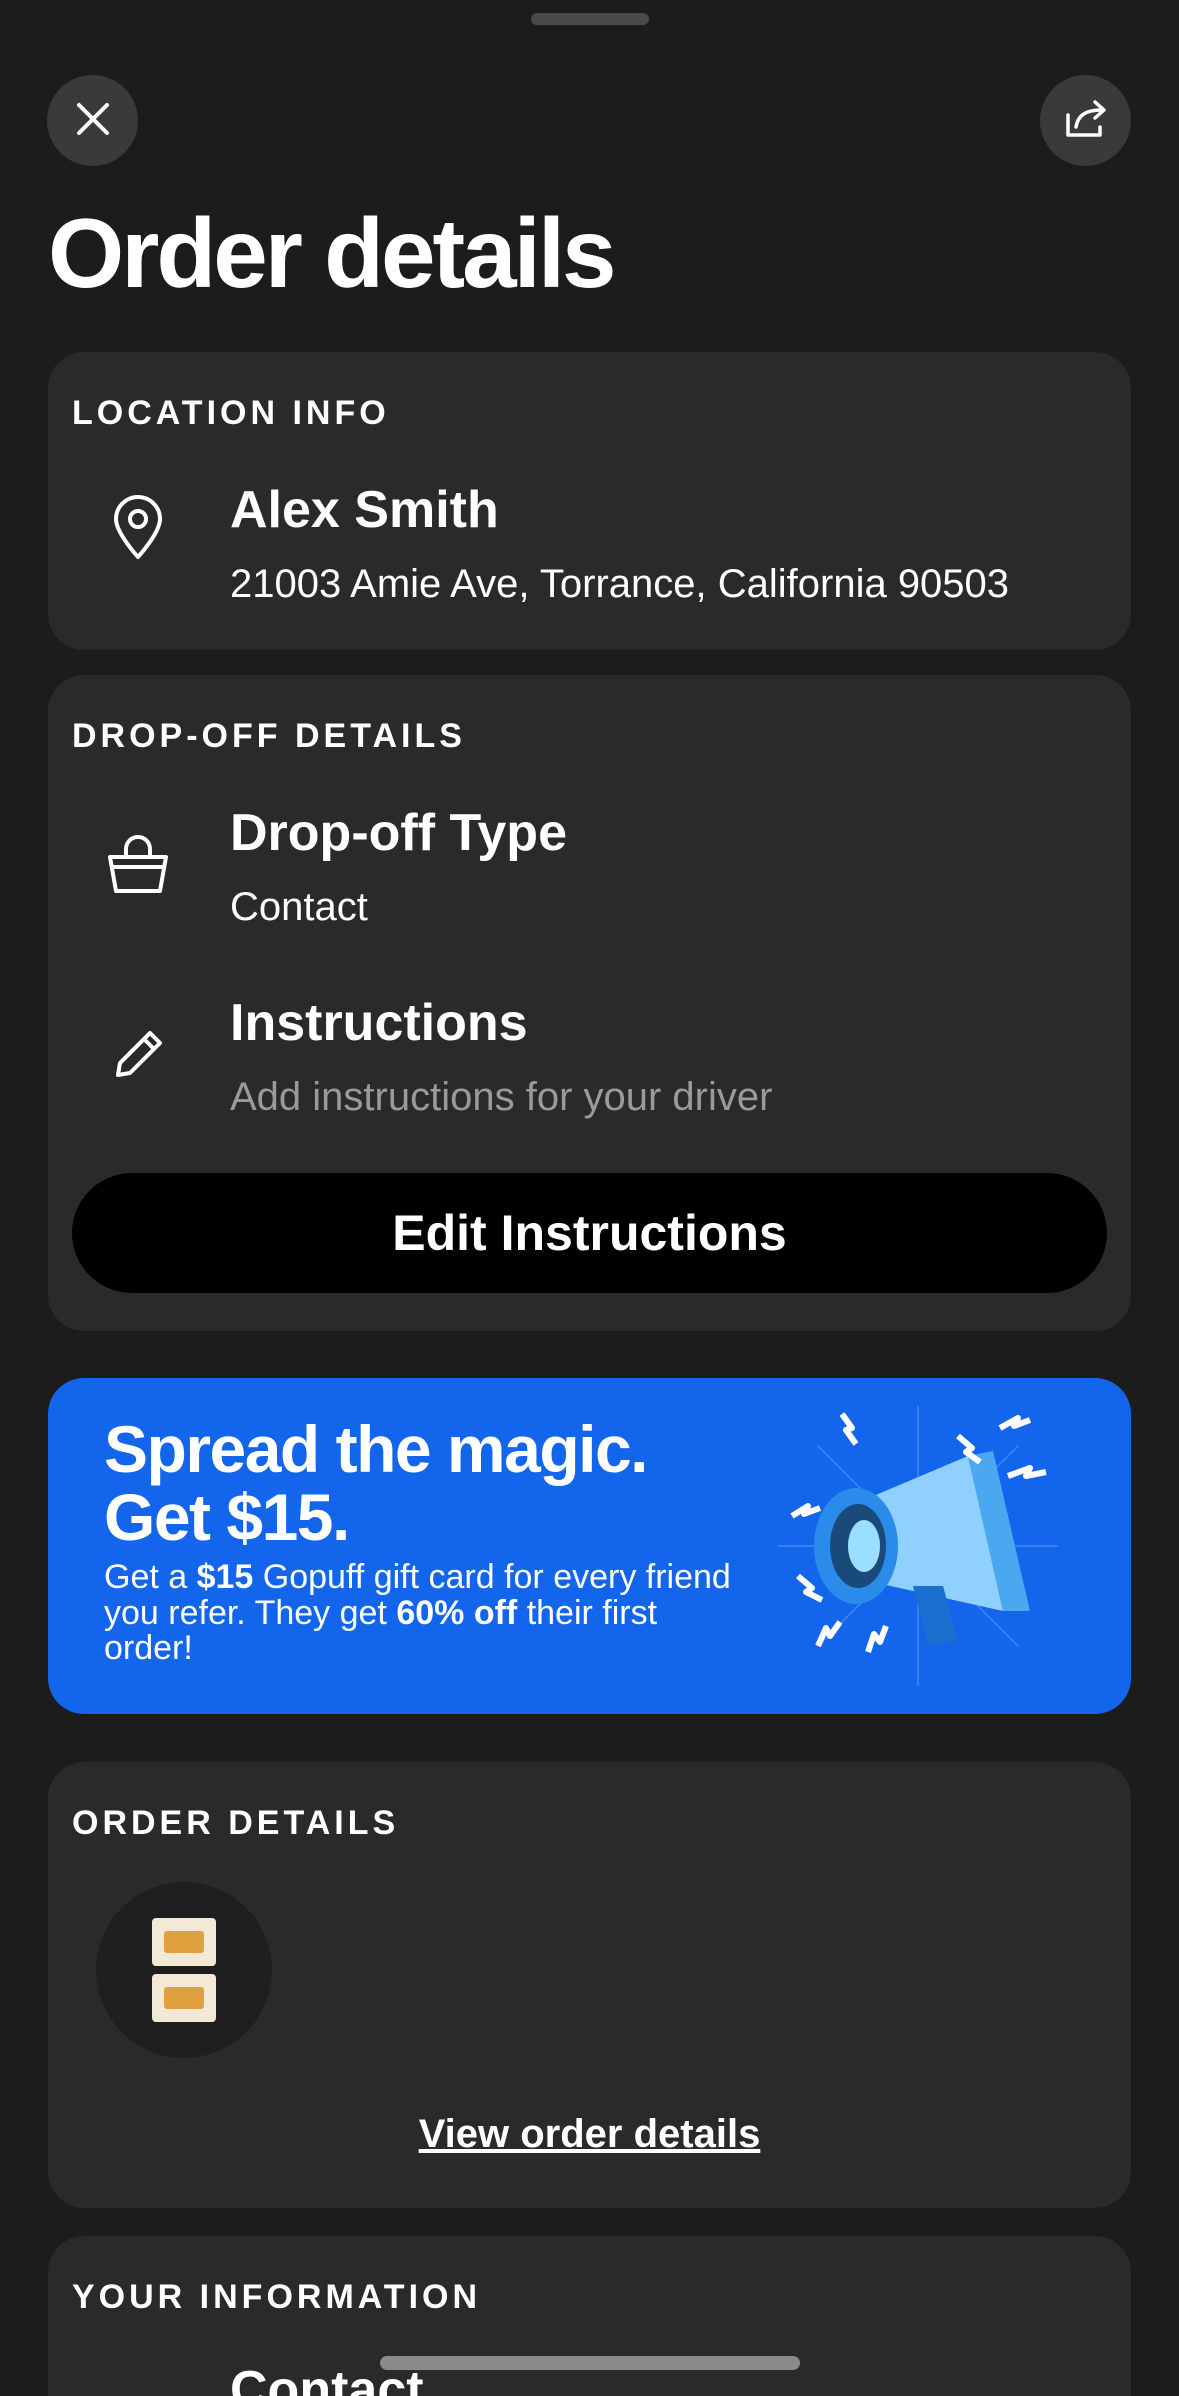  Describe the element at coordinates (138, 865) in the screenshot. I see `shopping-bag-icon` at that location.